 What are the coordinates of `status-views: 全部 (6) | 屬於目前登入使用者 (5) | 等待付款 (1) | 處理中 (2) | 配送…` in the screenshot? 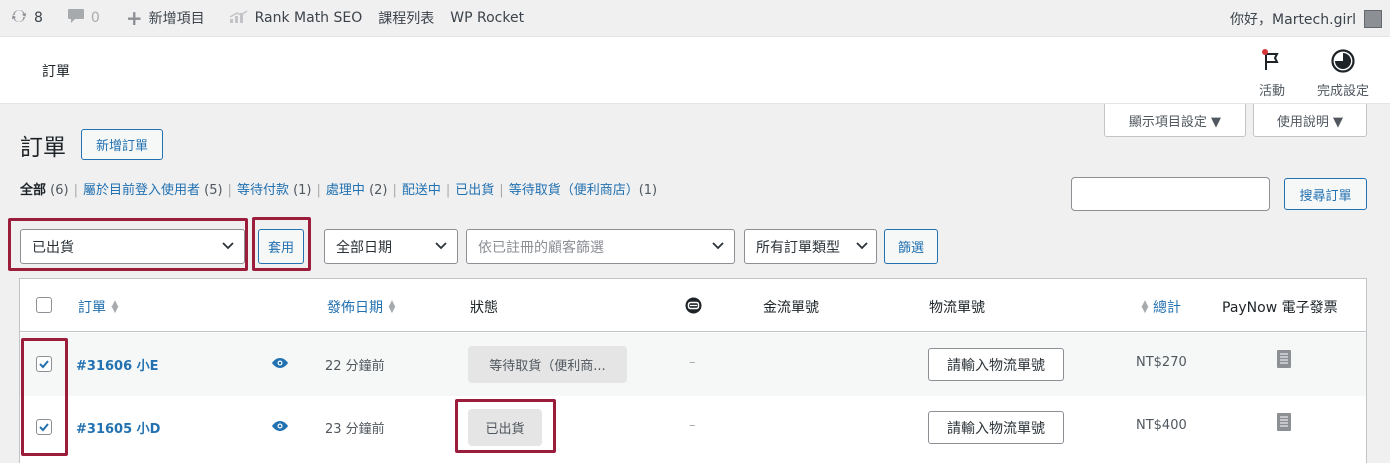 It's located at (339, 190).